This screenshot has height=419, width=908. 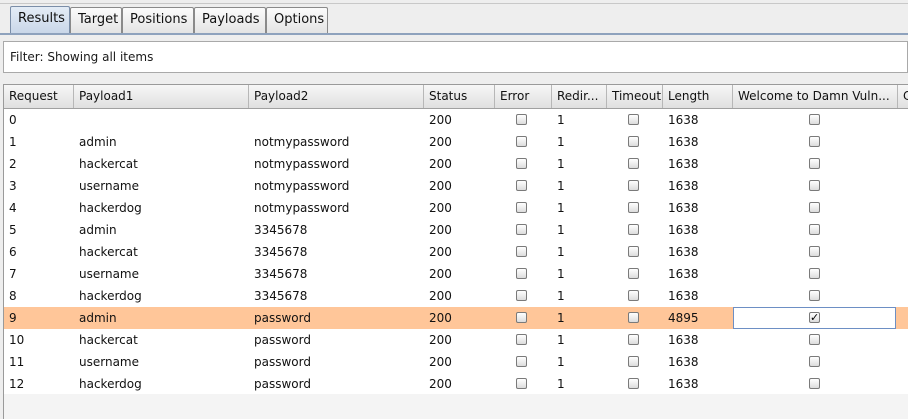 What do you see at coordinates (98, 142) in the screenshot?
I see `cell-payload1: admin` at bounding box center [98, 142].